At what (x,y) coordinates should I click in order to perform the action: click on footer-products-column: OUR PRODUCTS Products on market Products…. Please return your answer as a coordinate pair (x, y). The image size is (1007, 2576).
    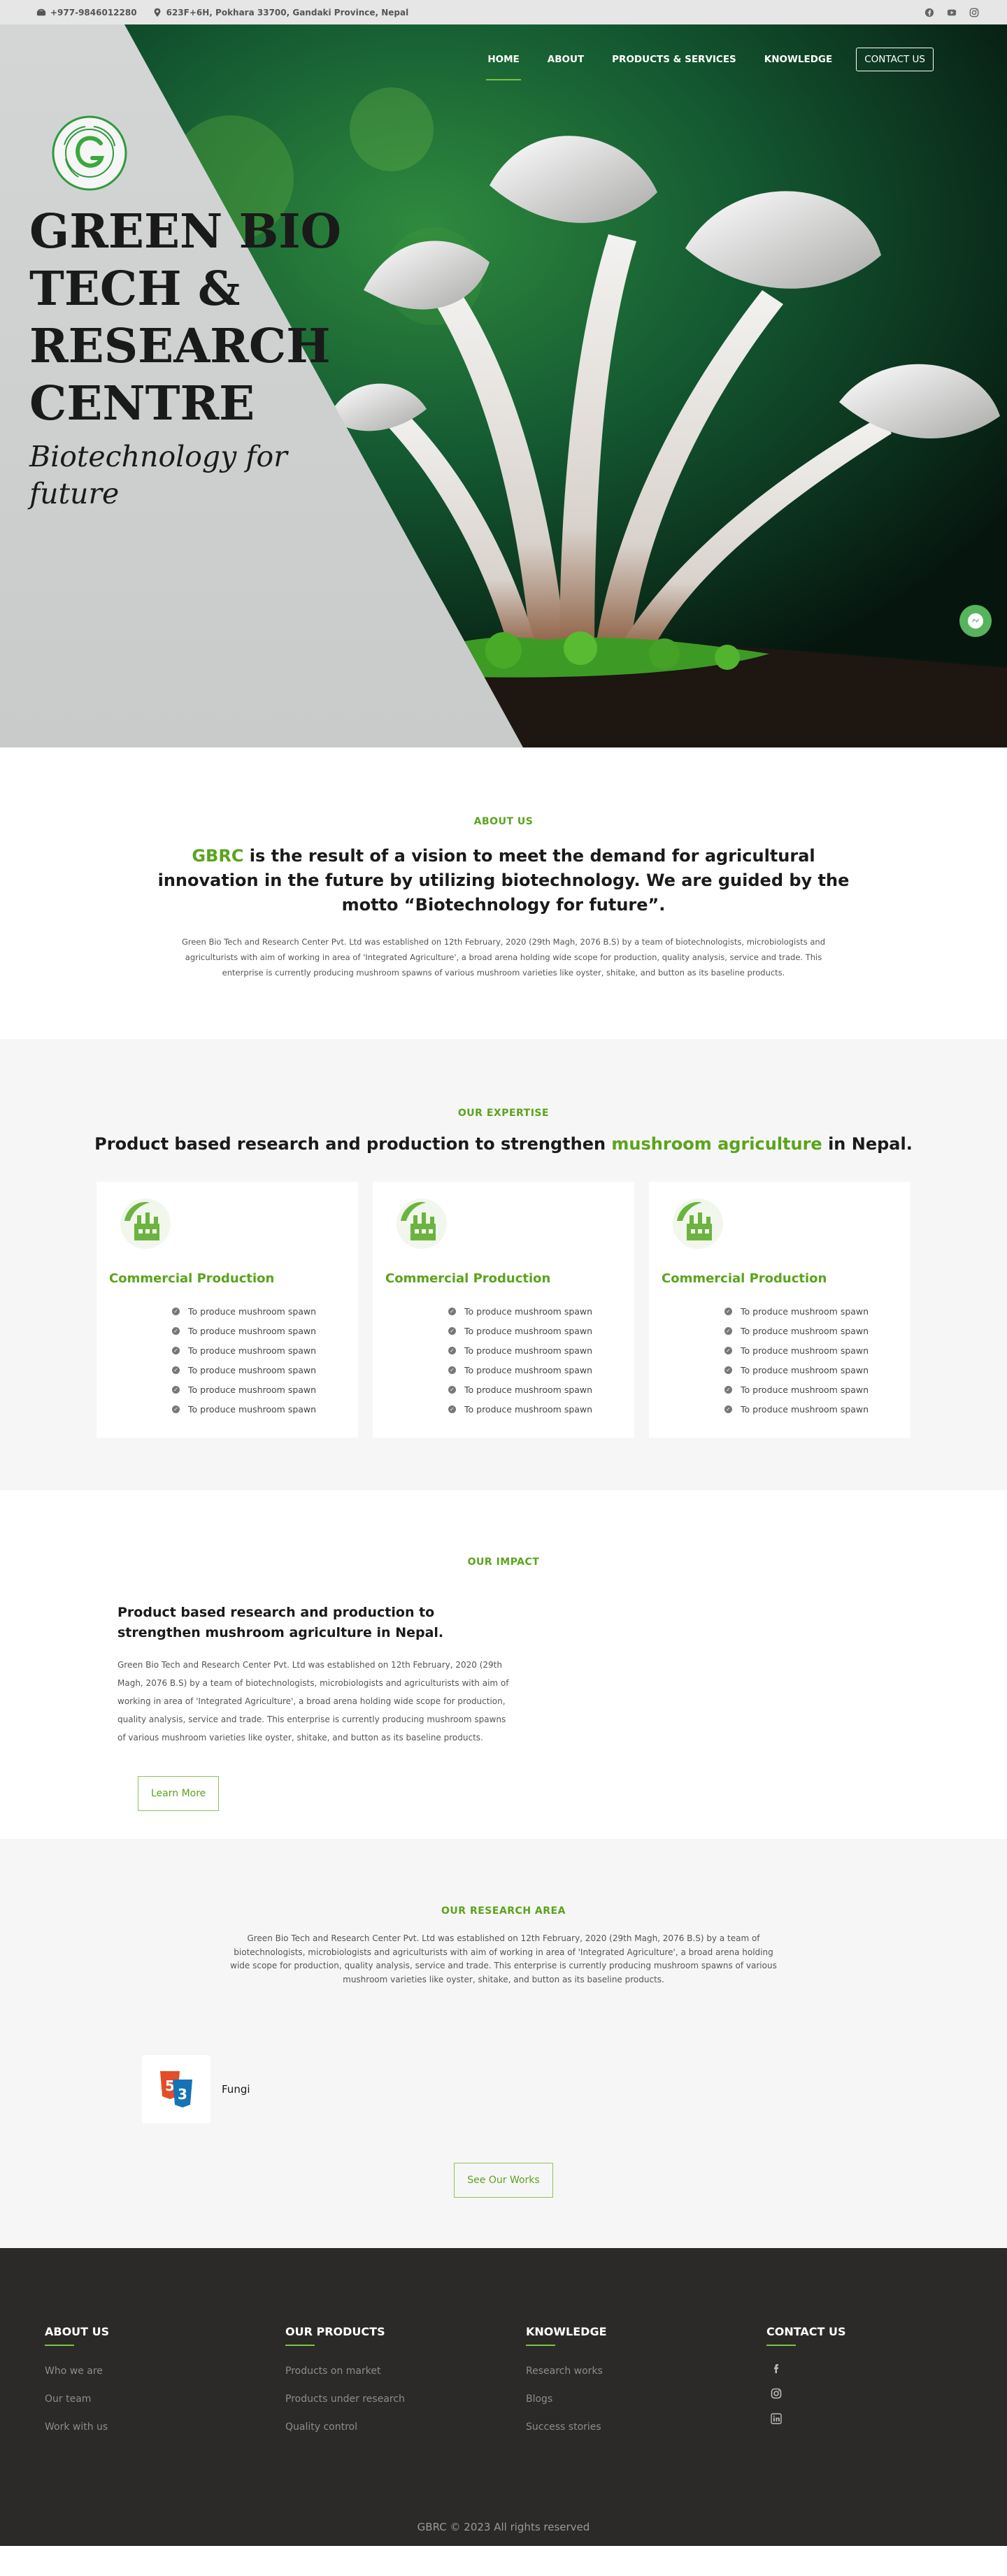
    Looking at the image, I should click on (405, 2387).